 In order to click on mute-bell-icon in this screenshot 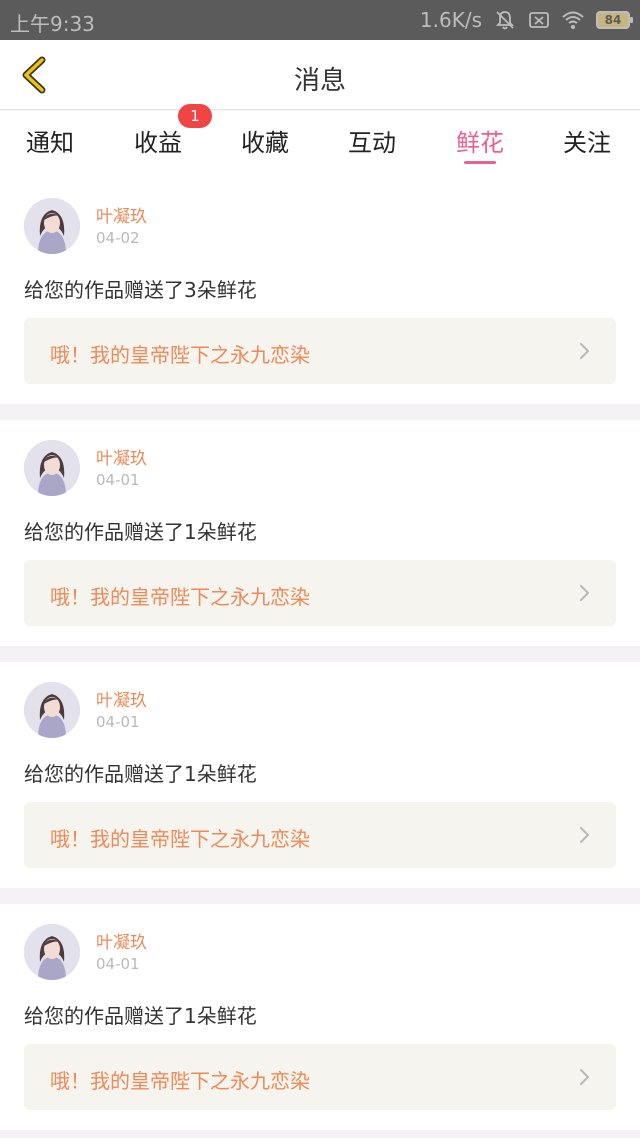, I will do `click(505, 20)`.